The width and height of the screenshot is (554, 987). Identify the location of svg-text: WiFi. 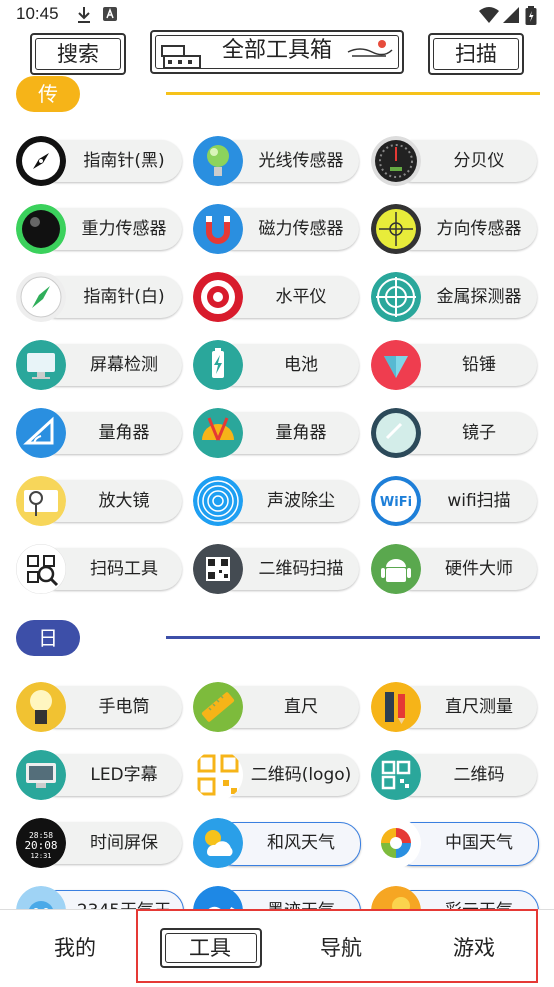
(396, 502).